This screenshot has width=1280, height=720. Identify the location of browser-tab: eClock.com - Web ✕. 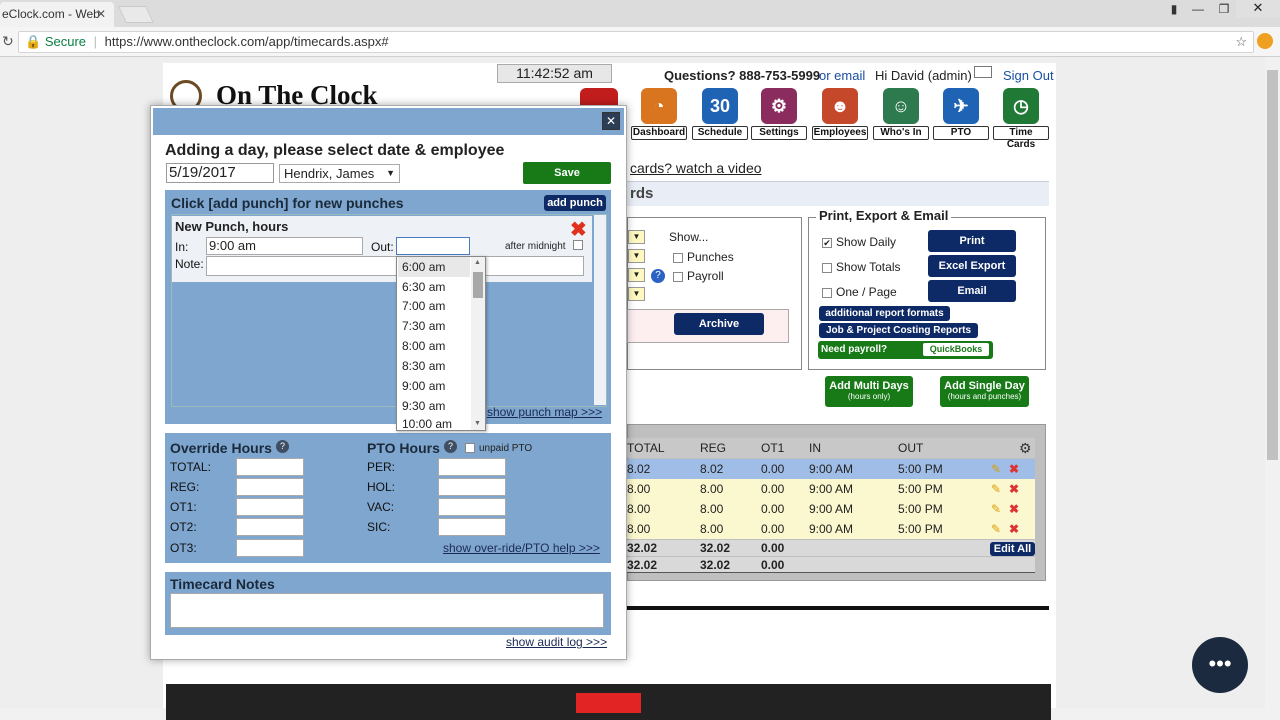
(57, 14).